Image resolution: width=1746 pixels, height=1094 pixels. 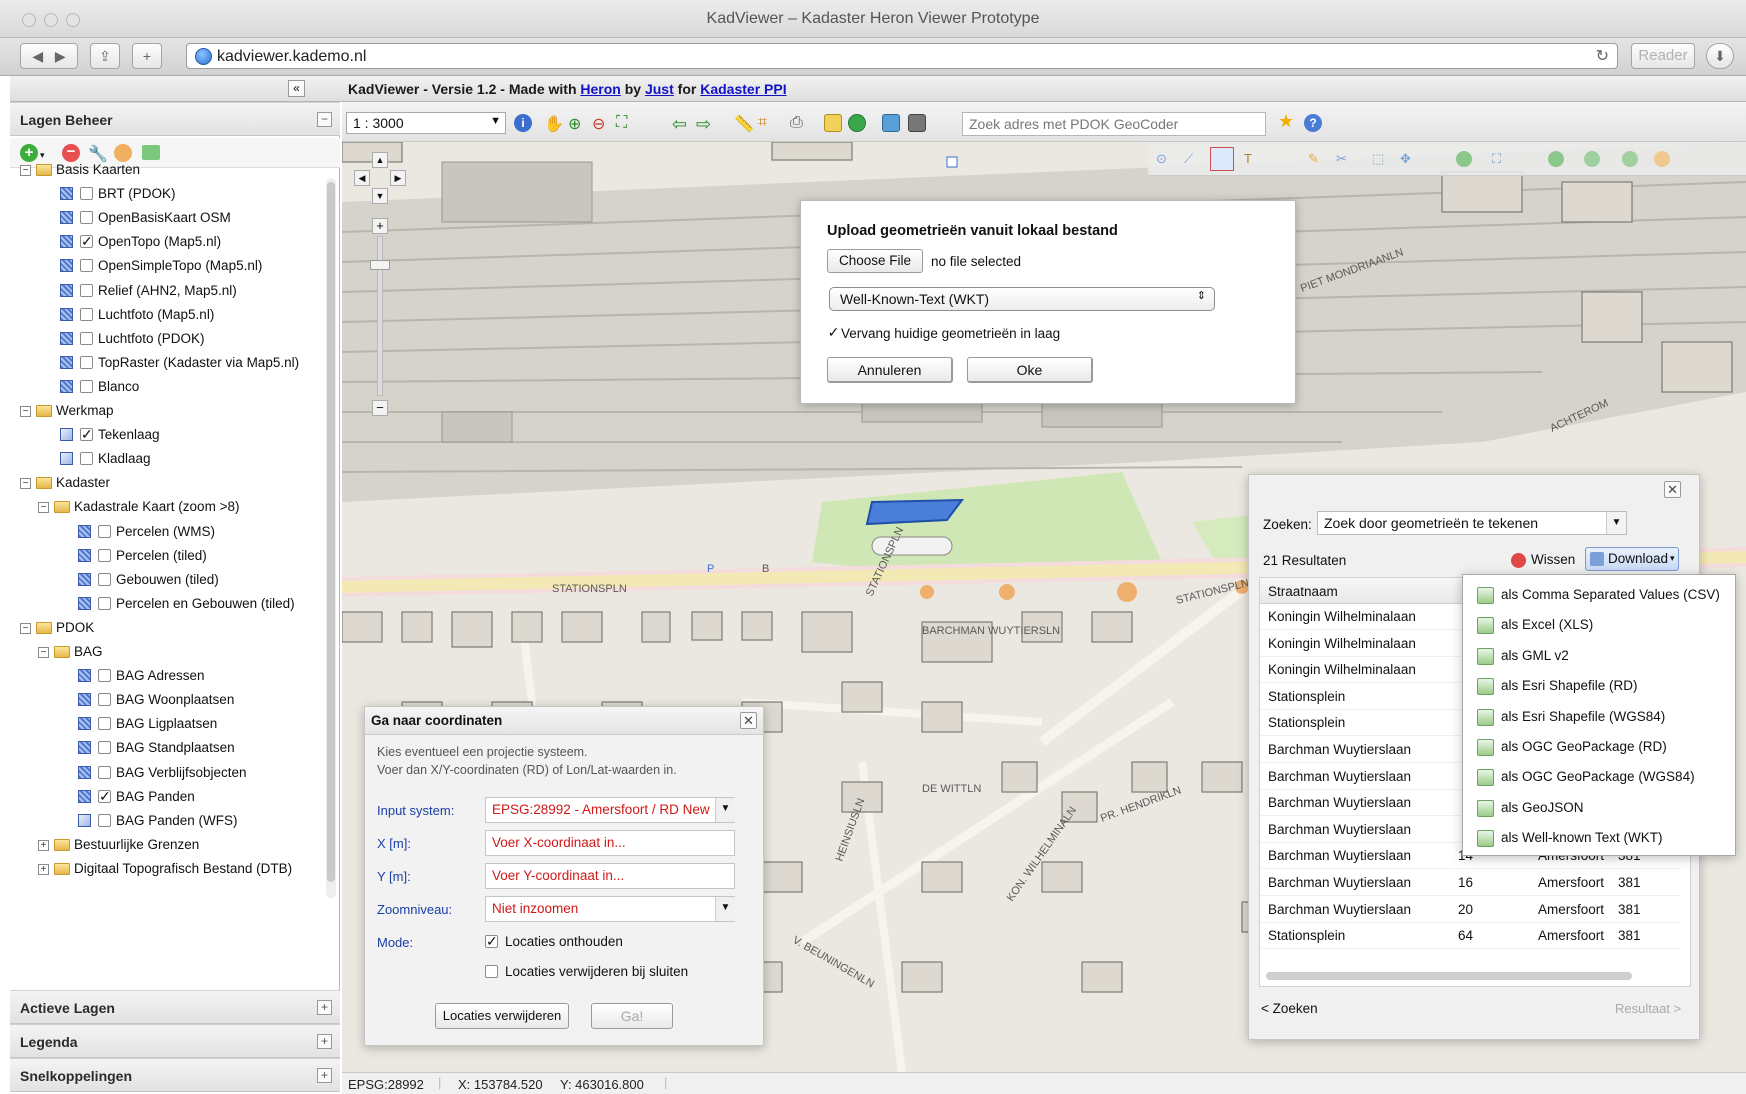 I want to click on layer-tree-item: Gebouwen (tiled), so click(x=169, y=581).